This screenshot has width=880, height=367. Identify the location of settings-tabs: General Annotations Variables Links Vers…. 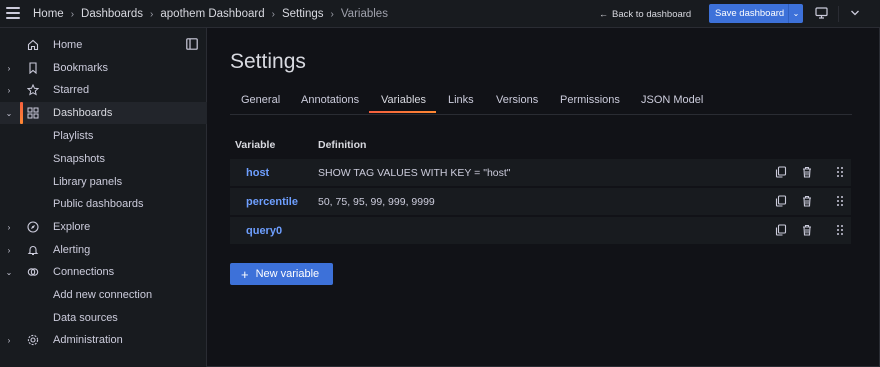
(541, 101).